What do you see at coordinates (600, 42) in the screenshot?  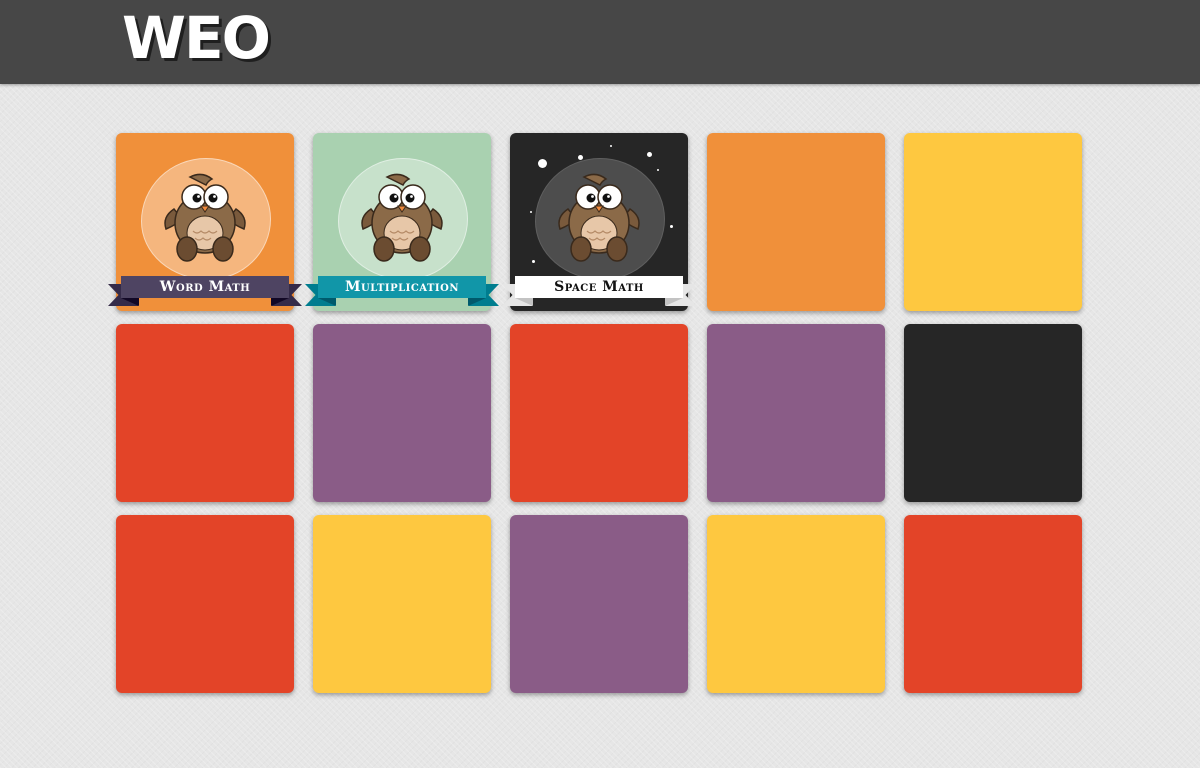 I see `top-navigation-bar: WEO` at bounding box center [600, 42].